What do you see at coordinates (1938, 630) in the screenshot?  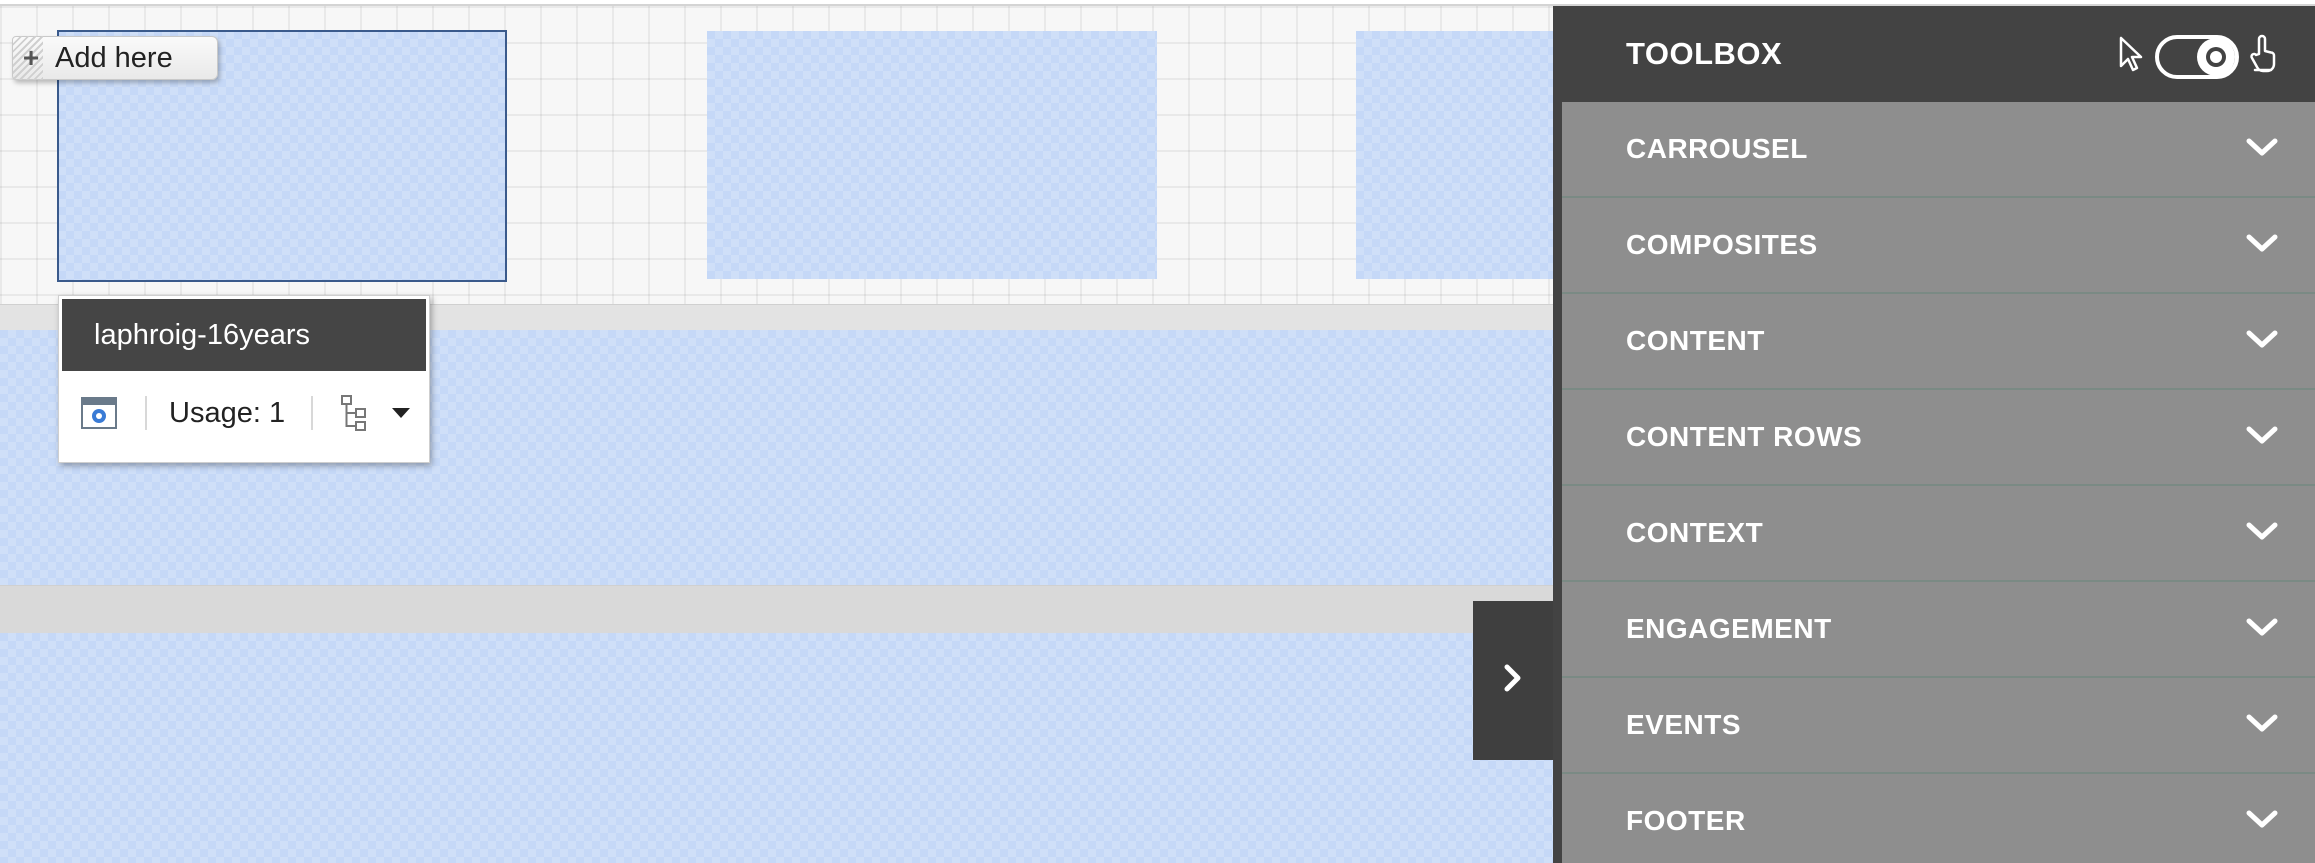 I see `toolbox-item-engagement: ENGAGEMENT` at bounding box center [1938, 630].